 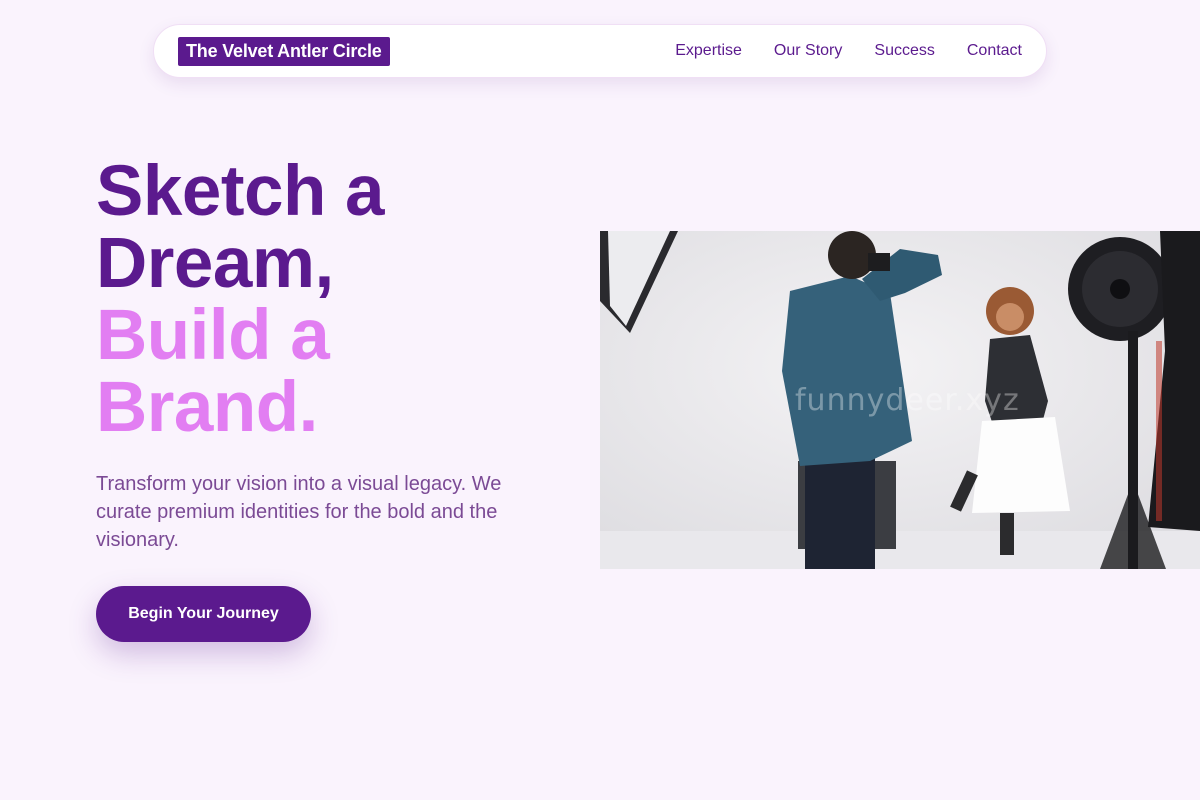 What do you see at coordinates (284, 51) in the screenshot?
I see `brand-logo: The Velvet Antler Circle` at bounding box center [284, 51].